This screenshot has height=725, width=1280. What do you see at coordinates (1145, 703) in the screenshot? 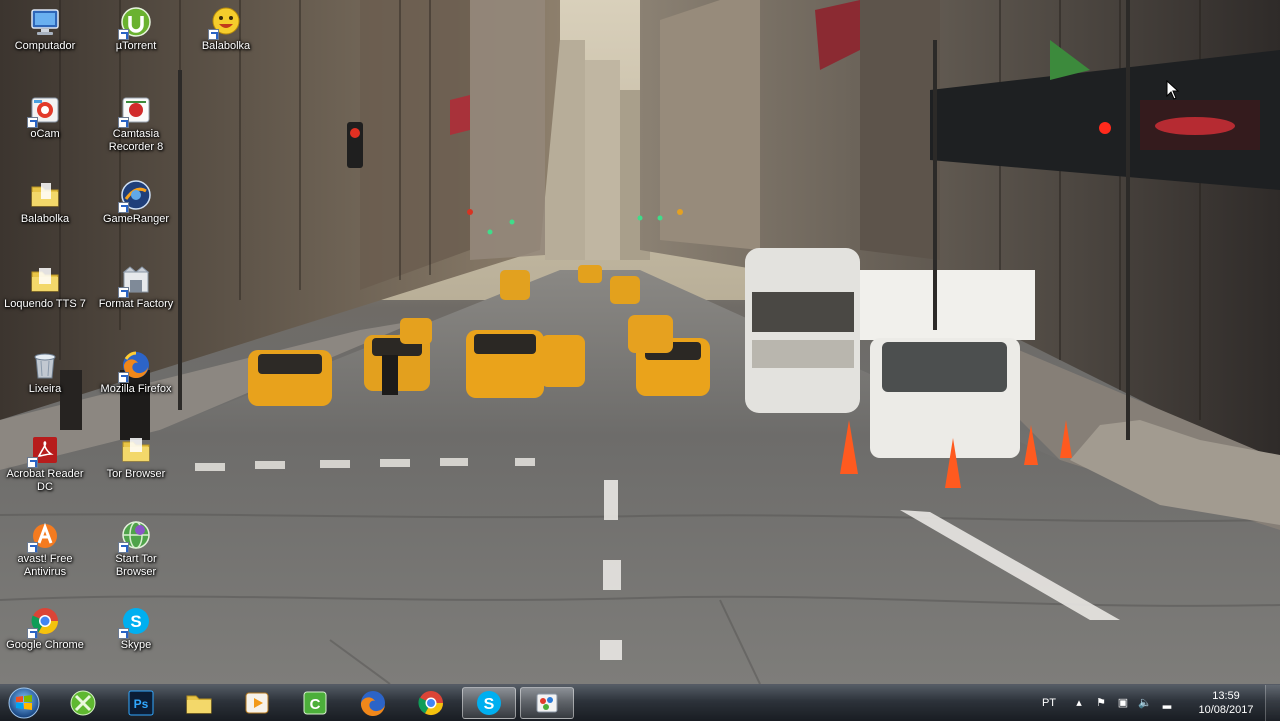
I see `volume-icon: 🔈` at bounding box center [1145, 703].